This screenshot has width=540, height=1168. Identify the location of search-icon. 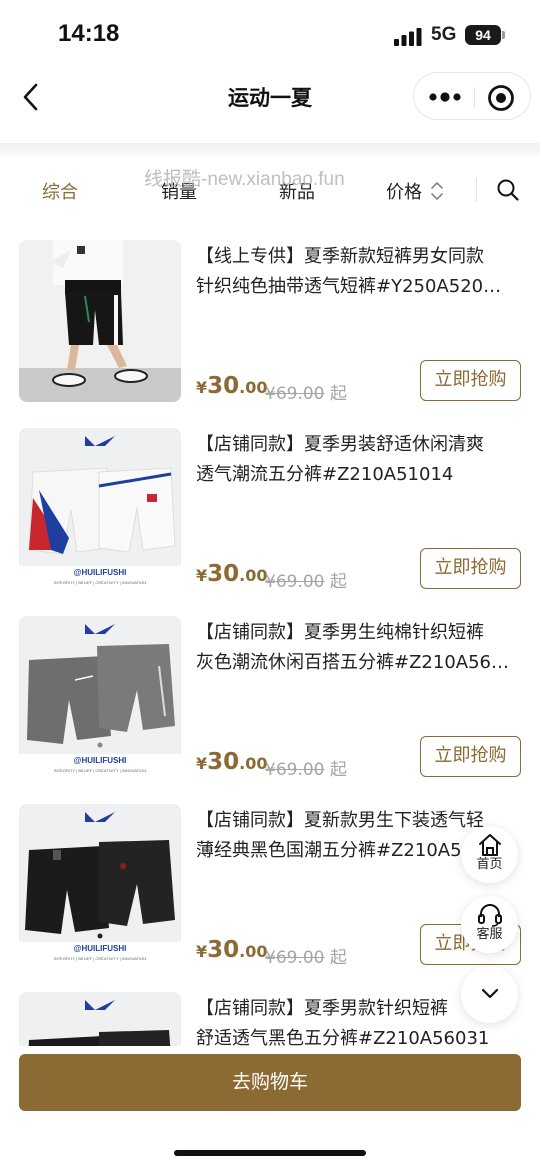
(508, 190).